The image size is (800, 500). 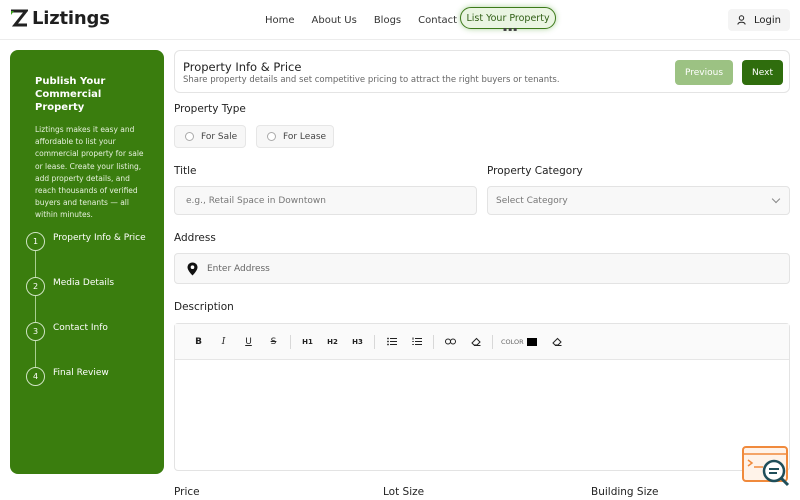 What do you see at coordinates (71, 18) in the screenshot?
I see `logo-text: Liztings` at bounding box center [71, 18].